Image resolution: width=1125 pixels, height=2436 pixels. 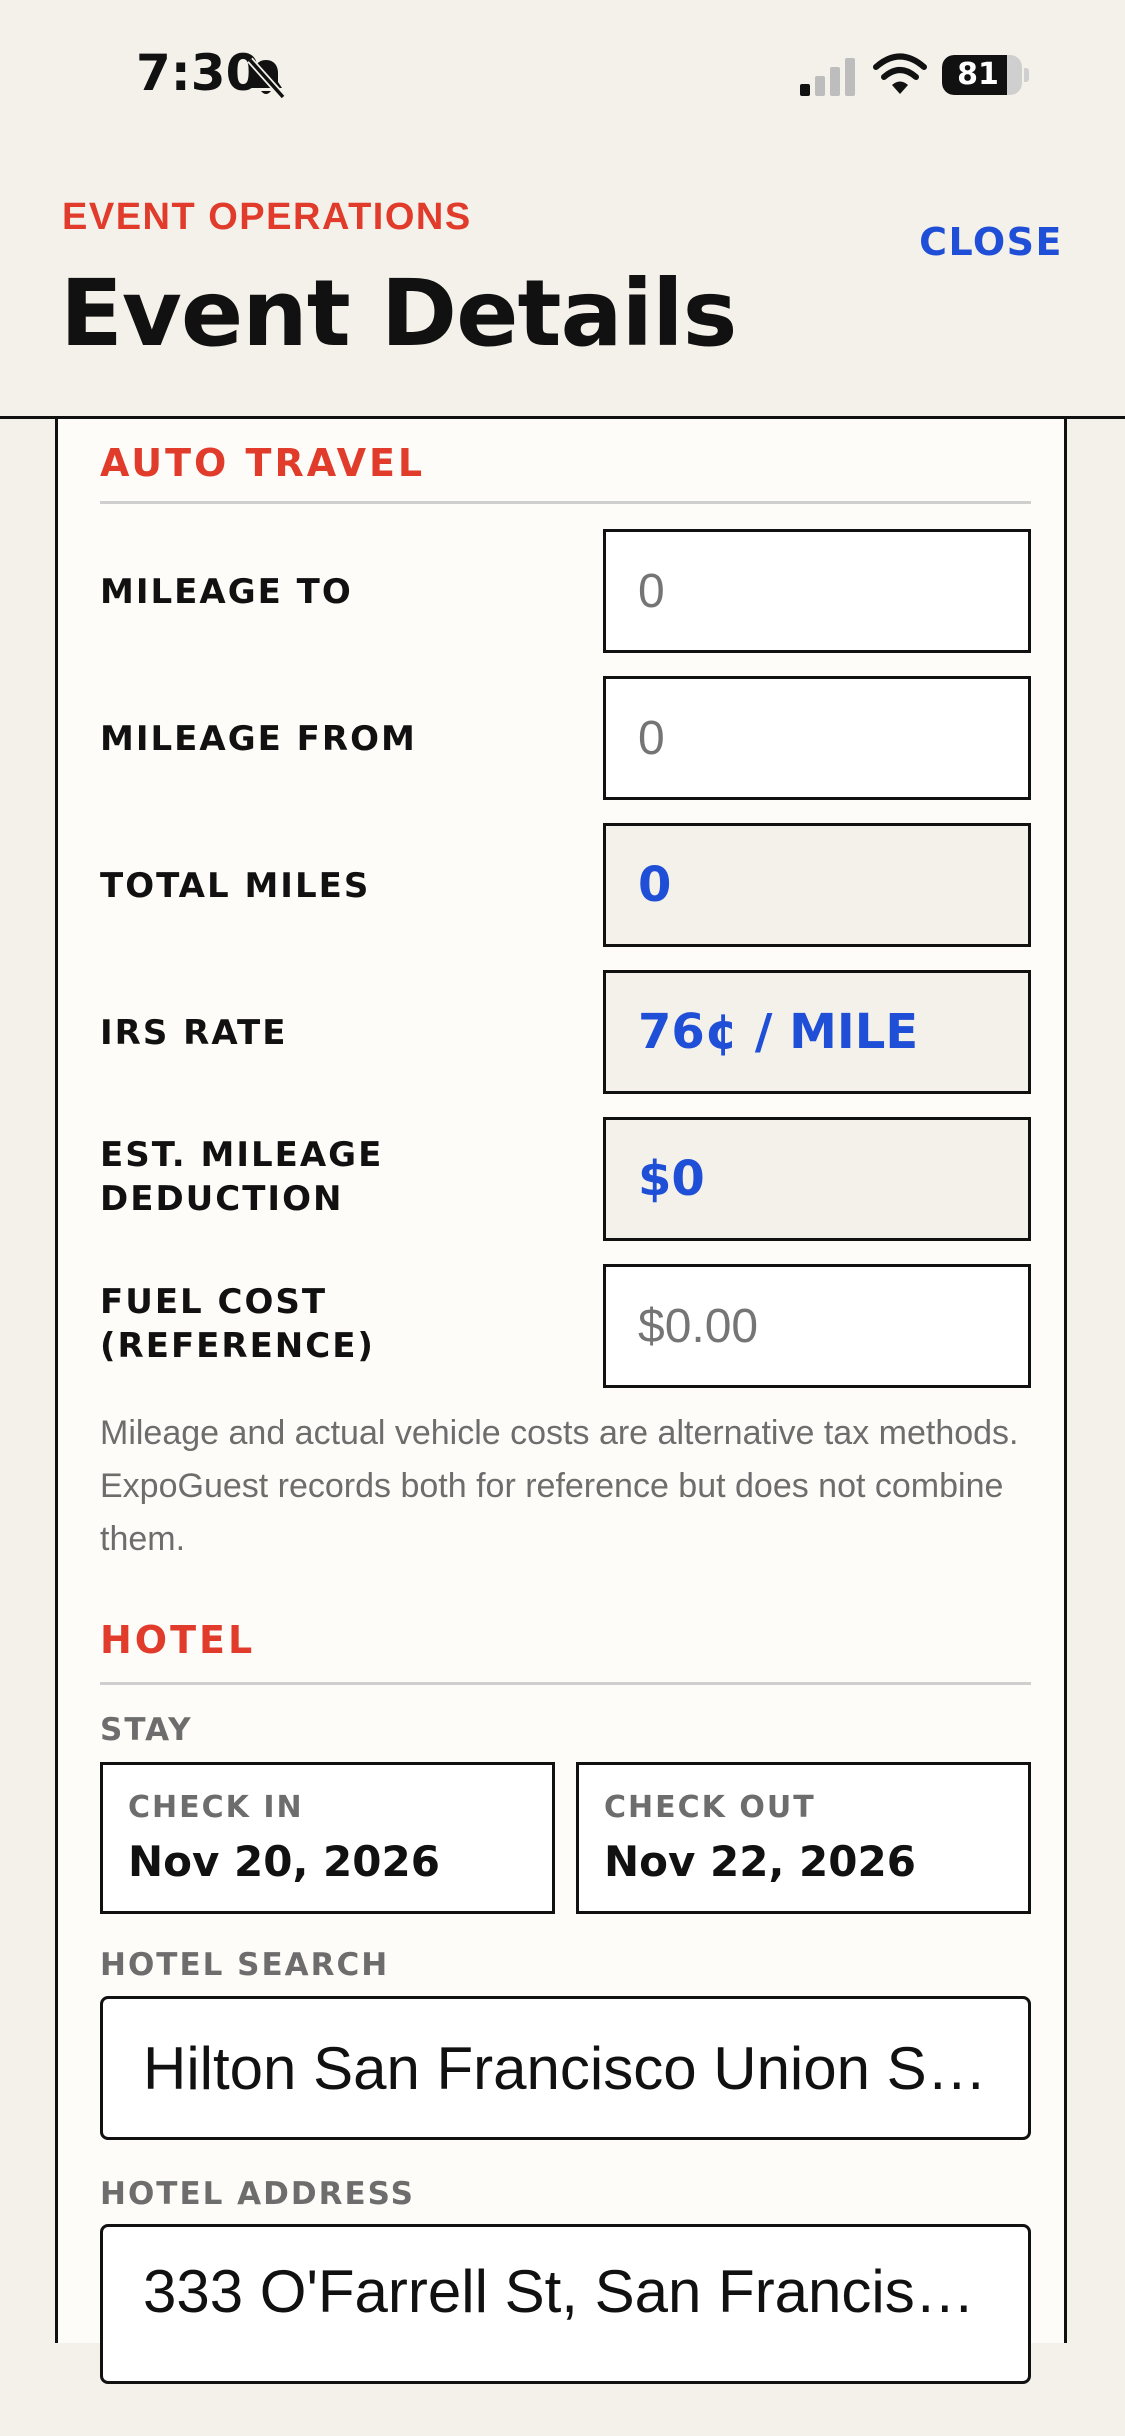 What do you see at coordinates (266, 78) in the screenshot?
I see `bell-slash-icon` at bounding box center [266, 78].